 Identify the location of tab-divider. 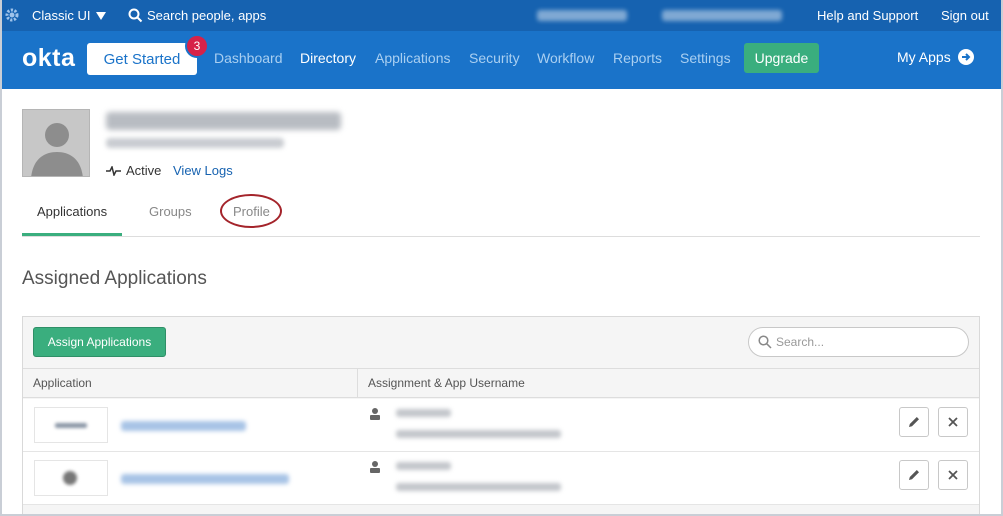
(501, 236).